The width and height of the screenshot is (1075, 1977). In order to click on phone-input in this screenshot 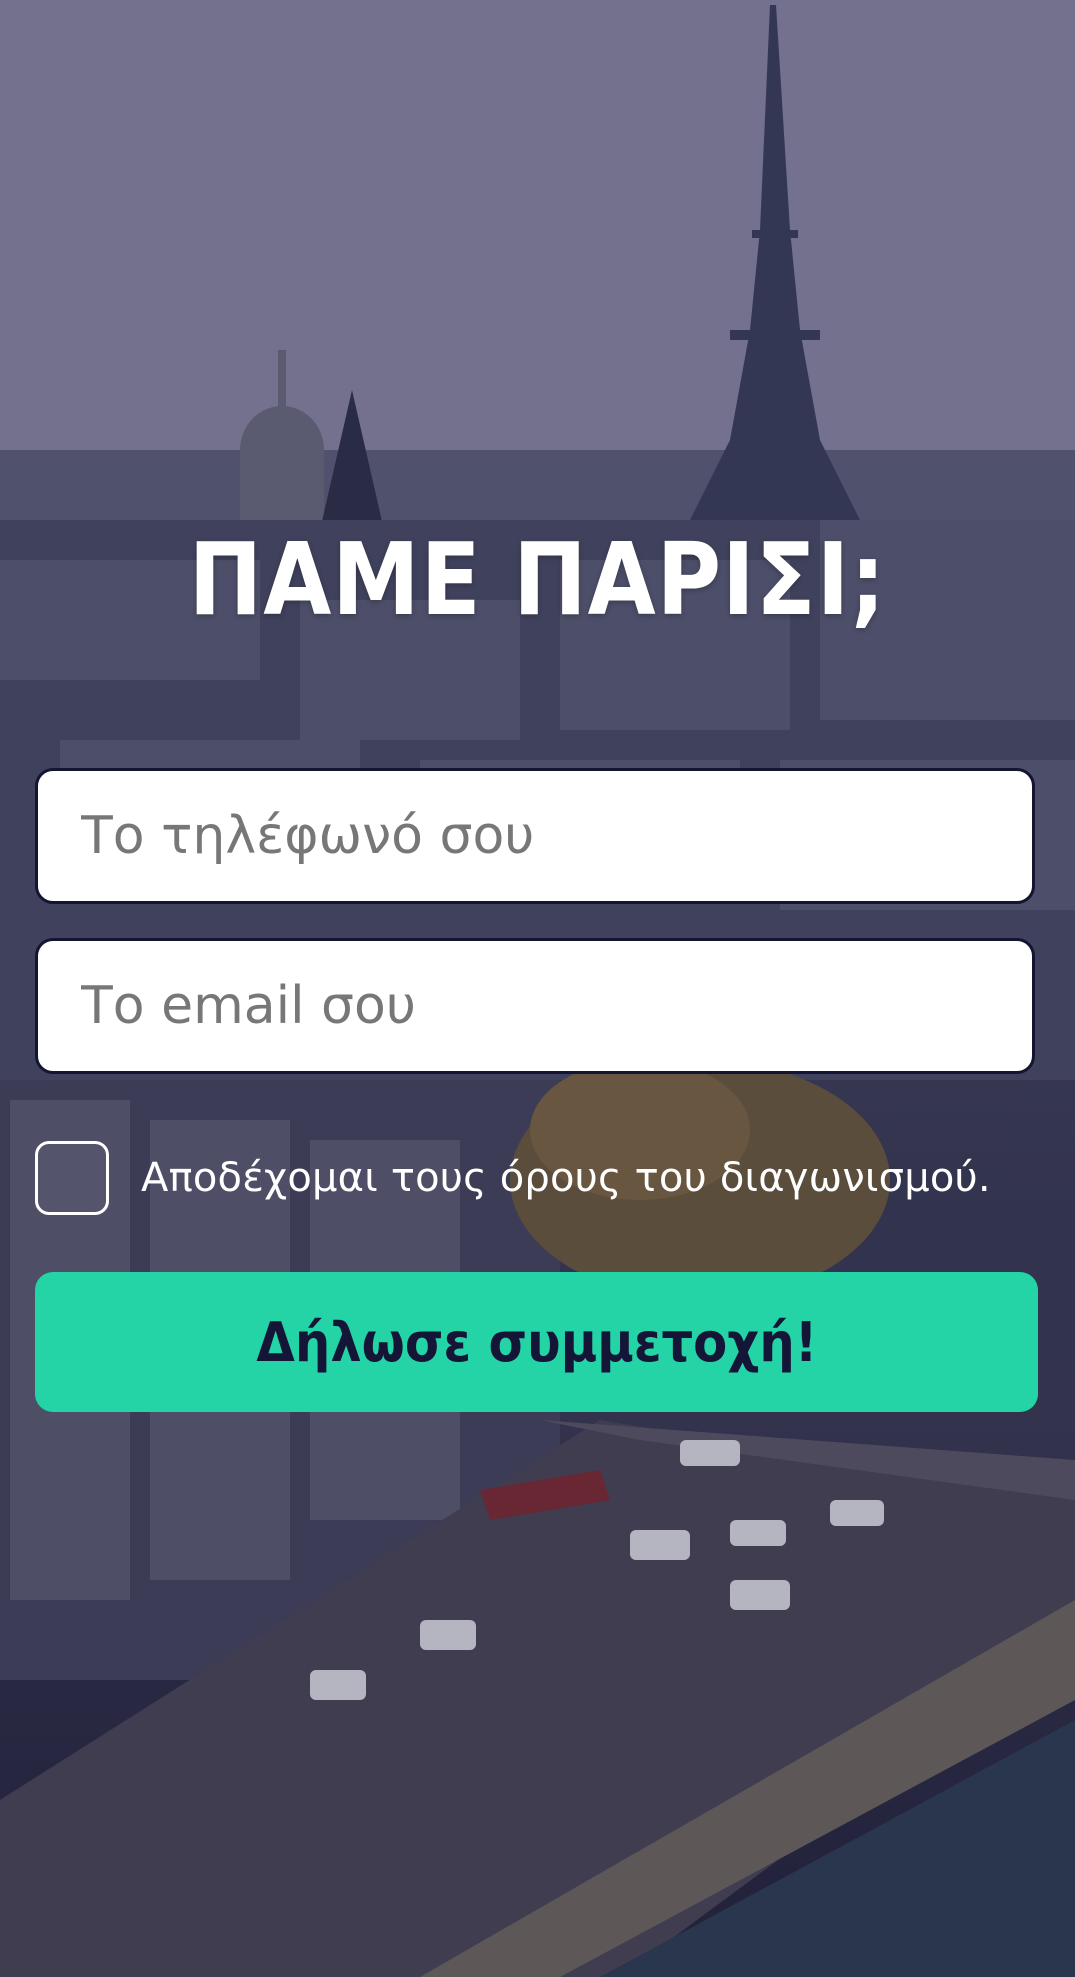, I will do `click(535, 836)`.